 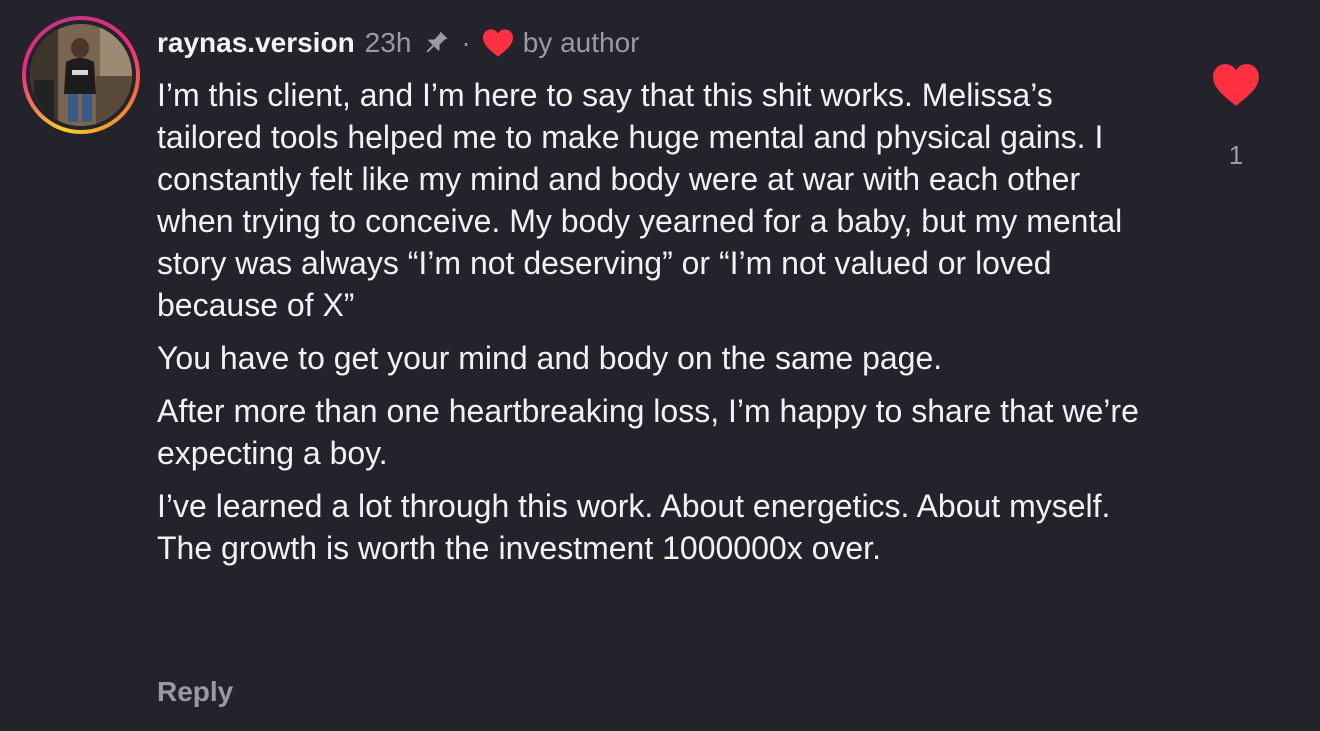 I want to click on like-button, so click(x=1236, y=85).